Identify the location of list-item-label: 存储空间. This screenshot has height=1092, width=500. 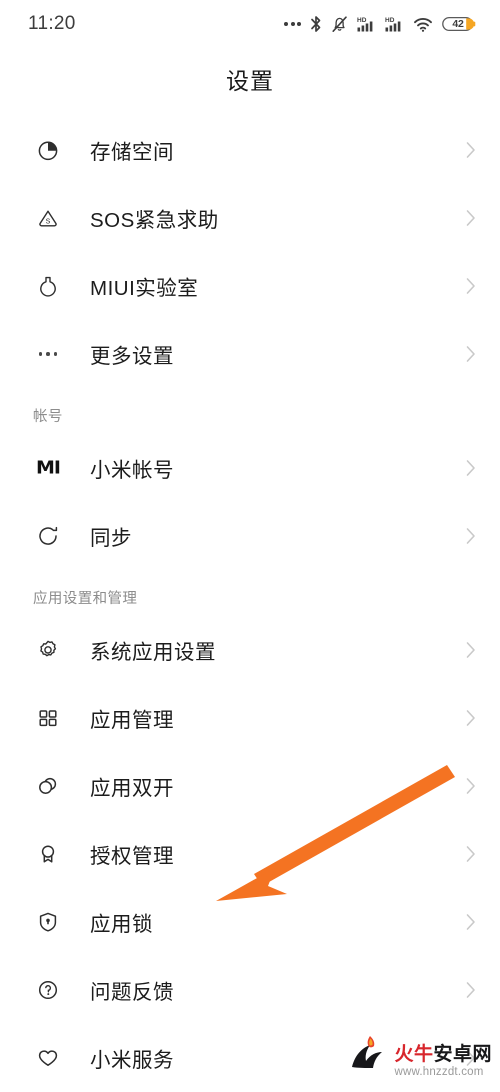
(132, 152).